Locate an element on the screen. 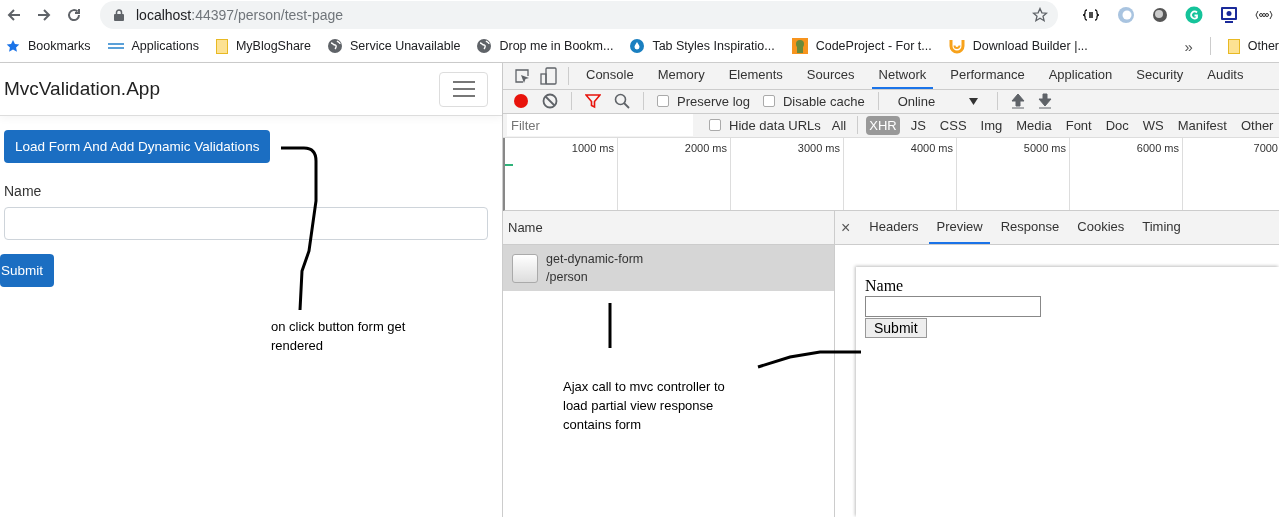  clear-icon is located at coordinates (550, 101).